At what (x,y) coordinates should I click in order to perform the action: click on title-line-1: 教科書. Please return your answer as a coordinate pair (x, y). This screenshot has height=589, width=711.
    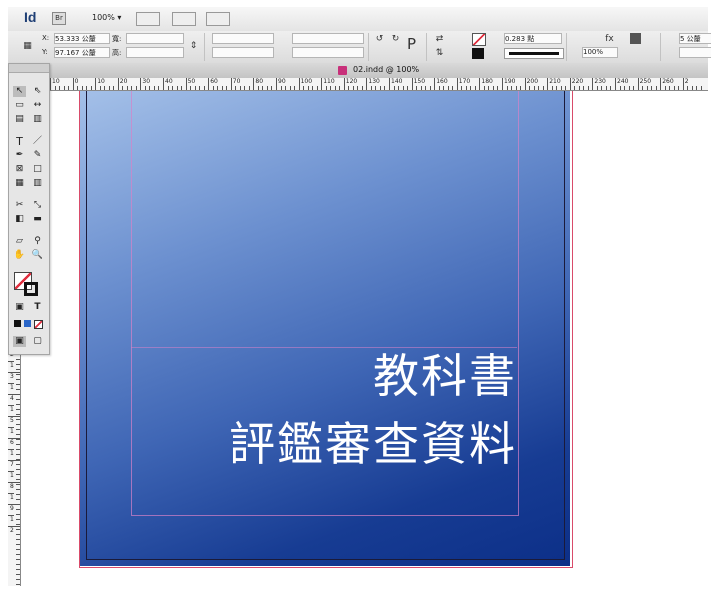
    Looking at the image, I should click on (324, 376).